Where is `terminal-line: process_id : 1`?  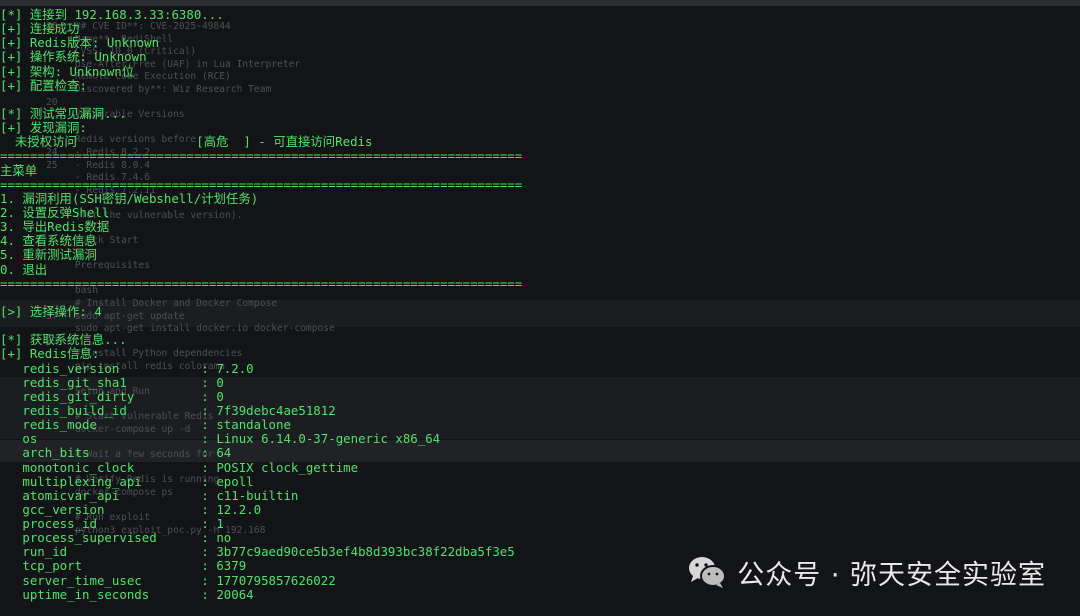
terminal-line: process_id : 1 is located at coordinates (112, 524).